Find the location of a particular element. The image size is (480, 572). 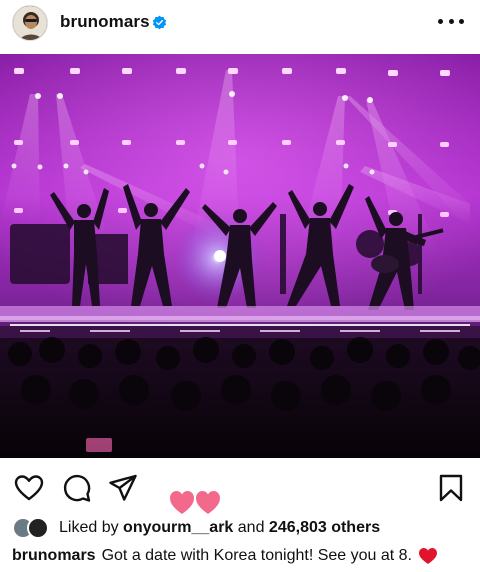

likes-prefix: Liked by is located at coordinates (89, 527).